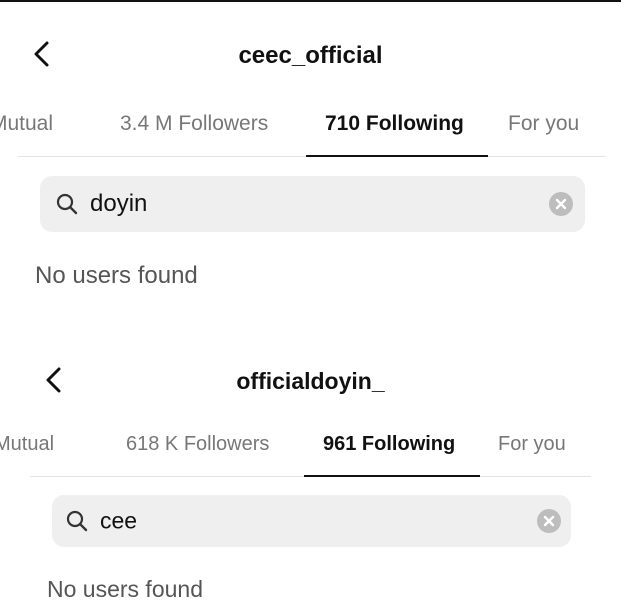 This screenshot has width=621, height=603. What do you see at coordinates (312, 204) in the screenshot?
I see `search-bar: doyin` at bounding box center [312, 204].